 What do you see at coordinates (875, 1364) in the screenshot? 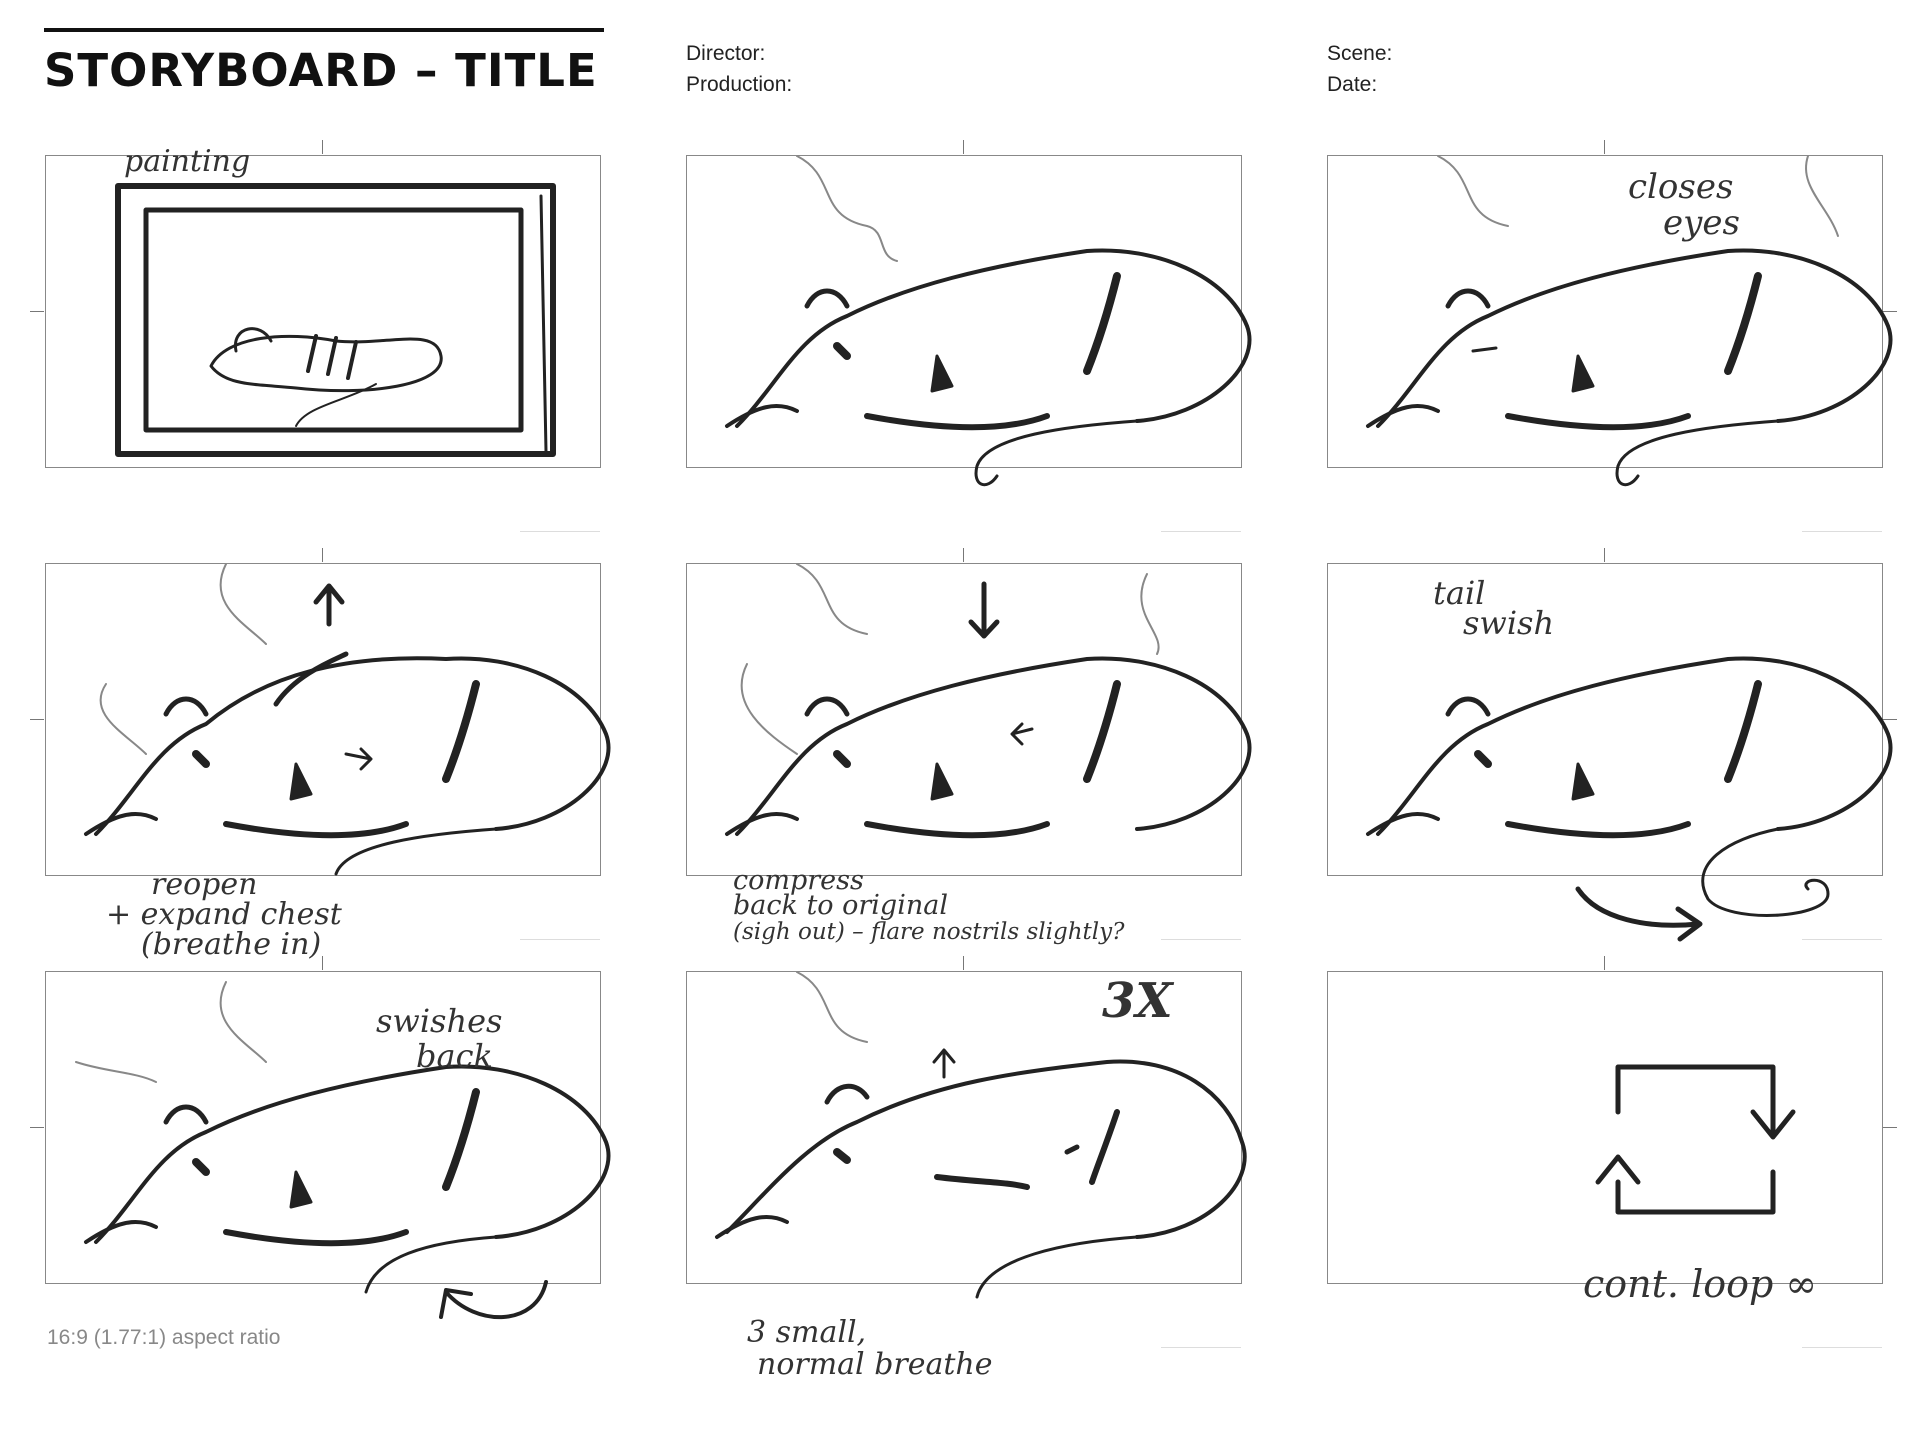
I see `panel-8-note-3: normal breathe` at bounding box center [875, 1364].